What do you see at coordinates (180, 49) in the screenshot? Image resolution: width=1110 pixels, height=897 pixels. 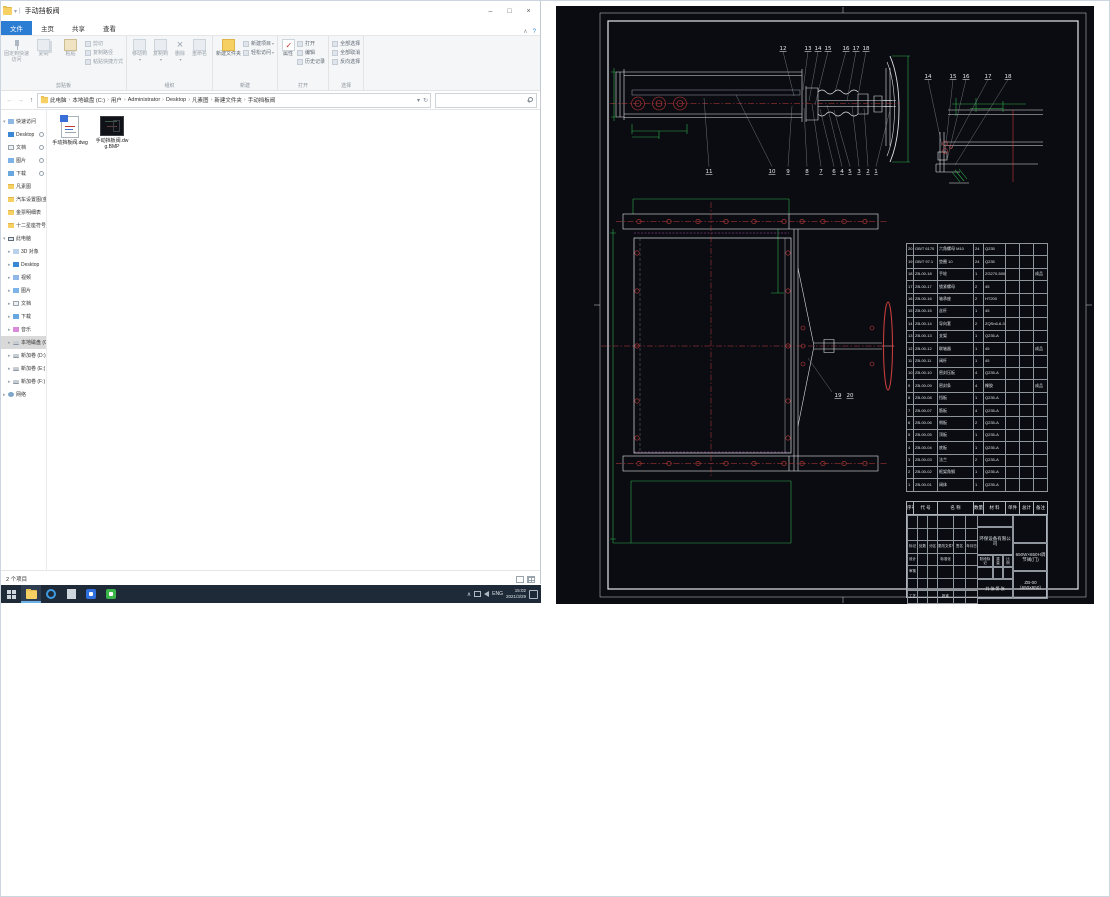 I see `delete-button: × 删除 ▾` at bounding box center [180, 49].